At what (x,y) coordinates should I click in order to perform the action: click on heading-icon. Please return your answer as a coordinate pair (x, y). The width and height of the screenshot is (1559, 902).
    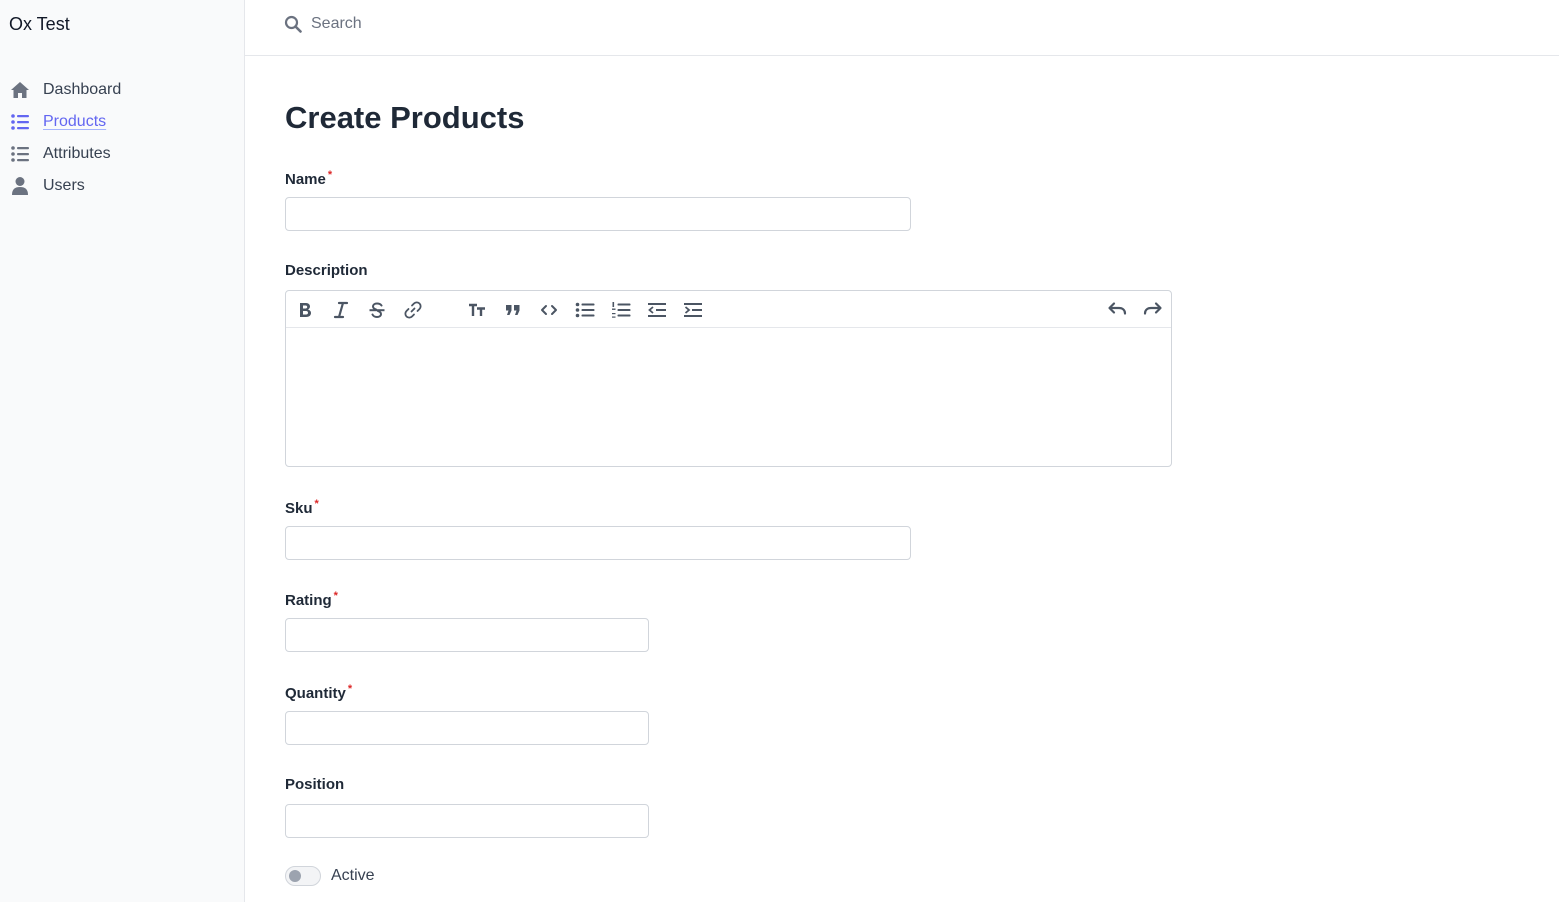
    Looking at the image, I should click on (477, 310).